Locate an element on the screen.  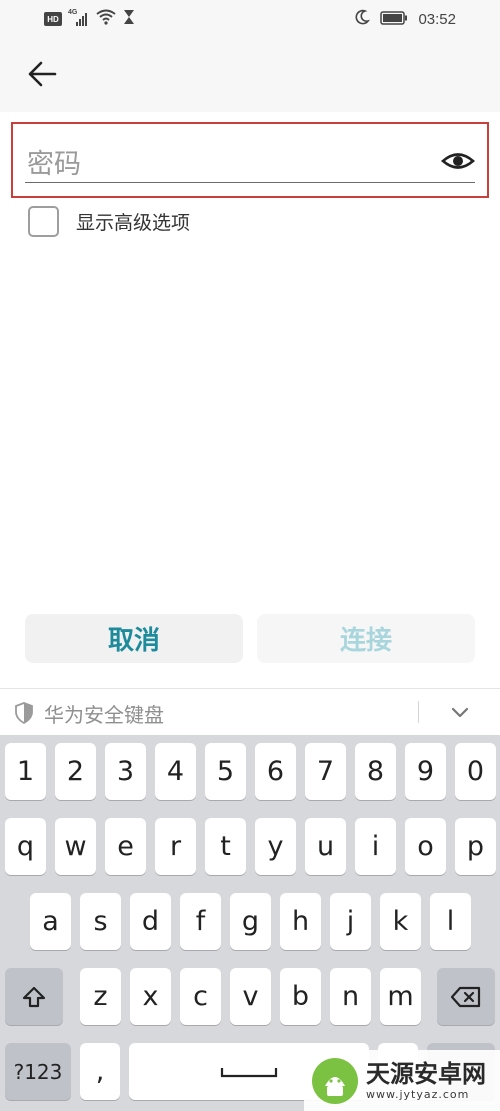
backspace-key is located at coordinates (466, 996).